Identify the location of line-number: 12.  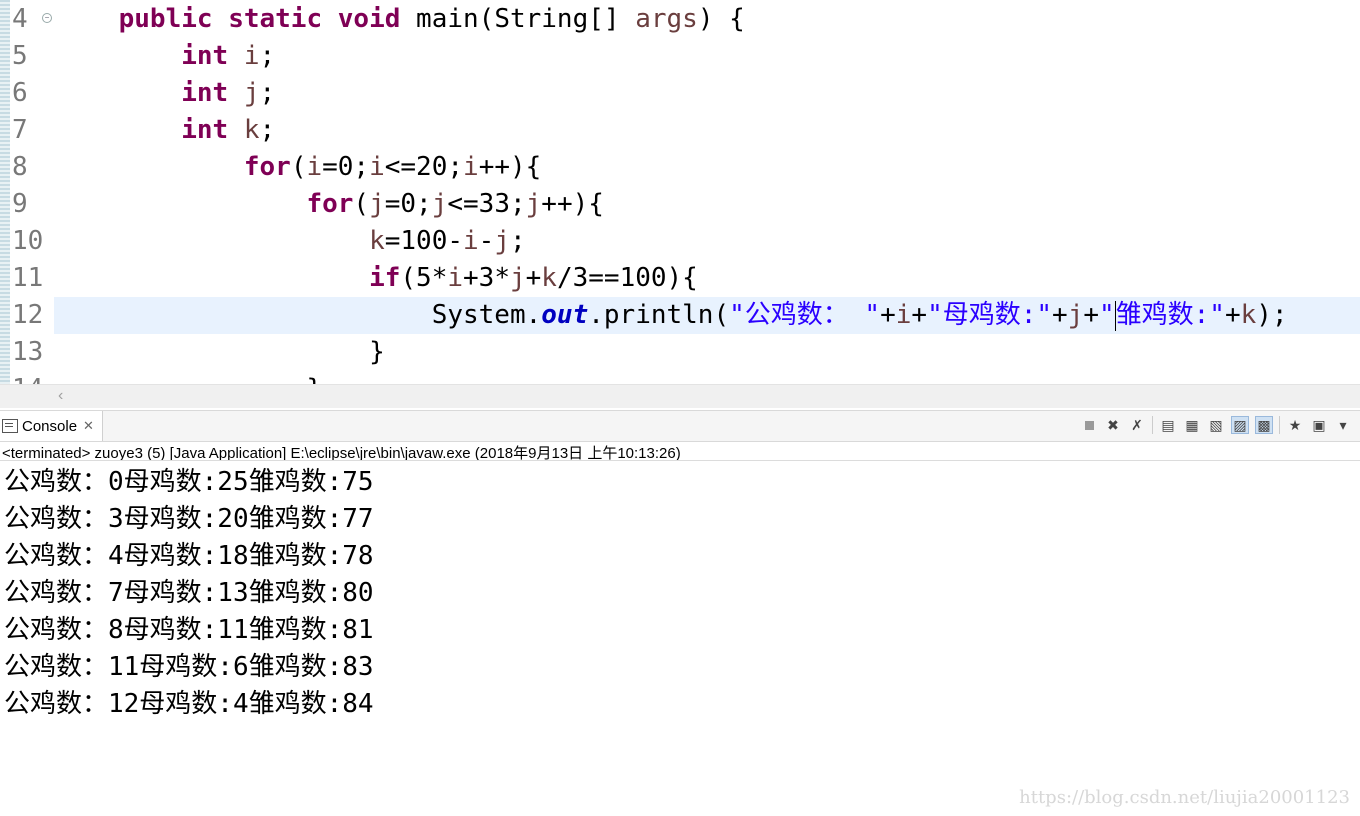
(28, 315).